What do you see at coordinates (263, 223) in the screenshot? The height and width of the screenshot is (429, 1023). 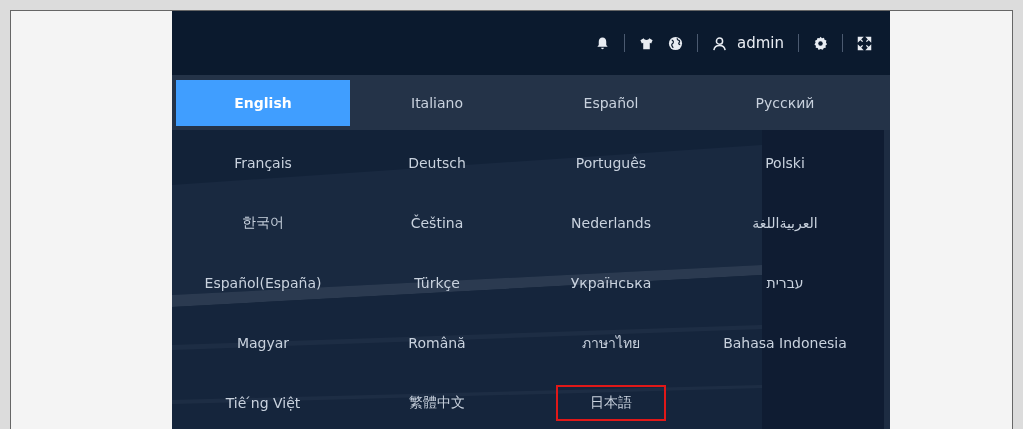 I see `language-option: 한국어` at bounding box center [263, 223].